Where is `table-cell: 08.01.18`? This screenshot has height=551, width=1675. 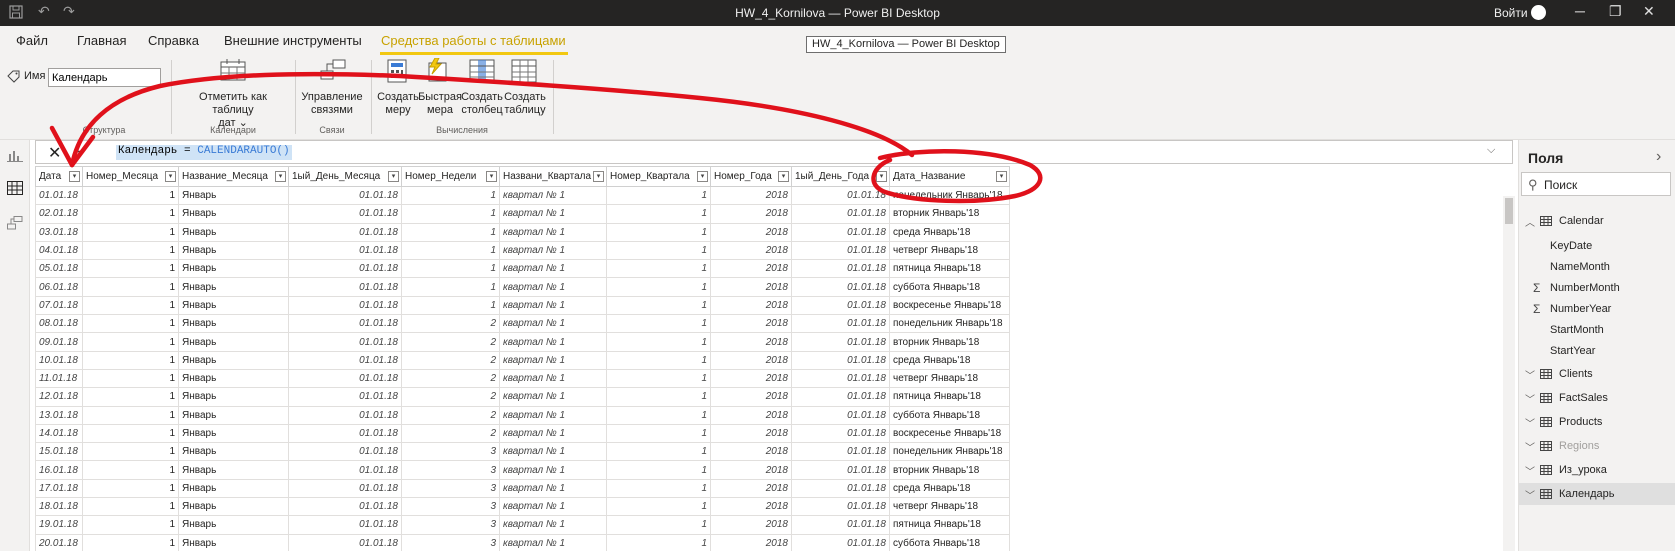 table-cell: 08.01.18 is located at coordinates (59, 324).